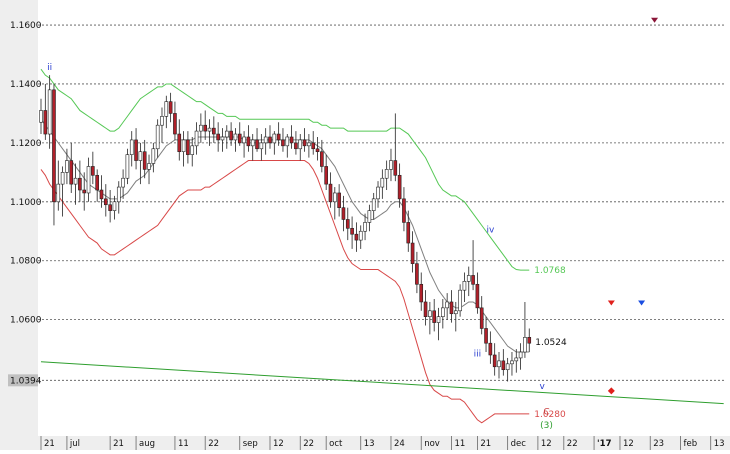 Image resolution: width=730 pixels, height=454 pixels. Describe the element at coordinates (490, 231) in the screenshot. I see `wave-label: iv` at that location.